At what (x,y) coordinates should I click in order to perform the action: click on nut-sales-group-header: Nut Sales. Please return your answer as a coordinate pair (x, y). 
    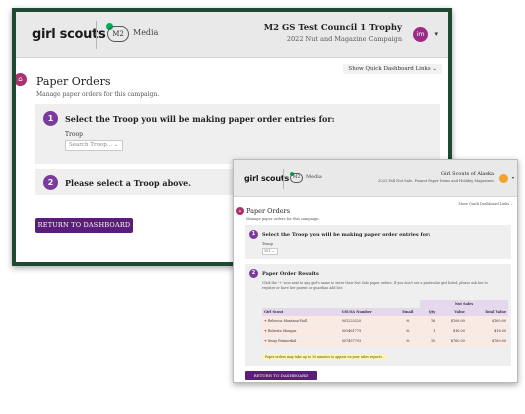
    Looking at the image, I should click on (464, 304).